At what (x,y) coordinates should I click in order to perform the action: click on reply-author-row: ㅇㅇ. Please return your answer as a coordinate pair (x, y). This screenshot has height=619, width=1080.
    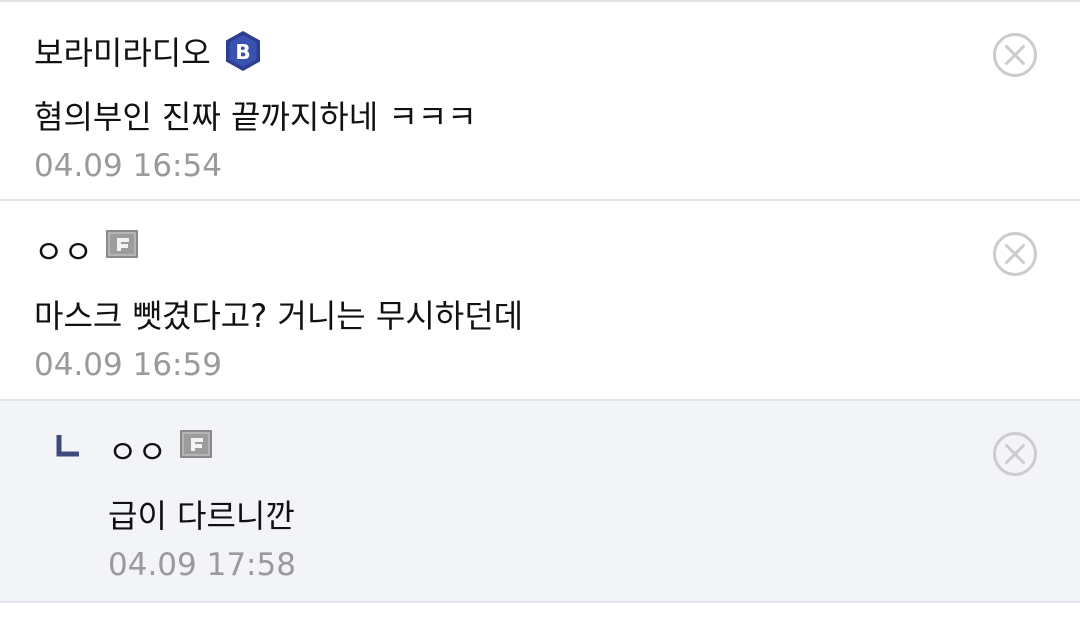
    Looking at the image, I should click on (160, 450).